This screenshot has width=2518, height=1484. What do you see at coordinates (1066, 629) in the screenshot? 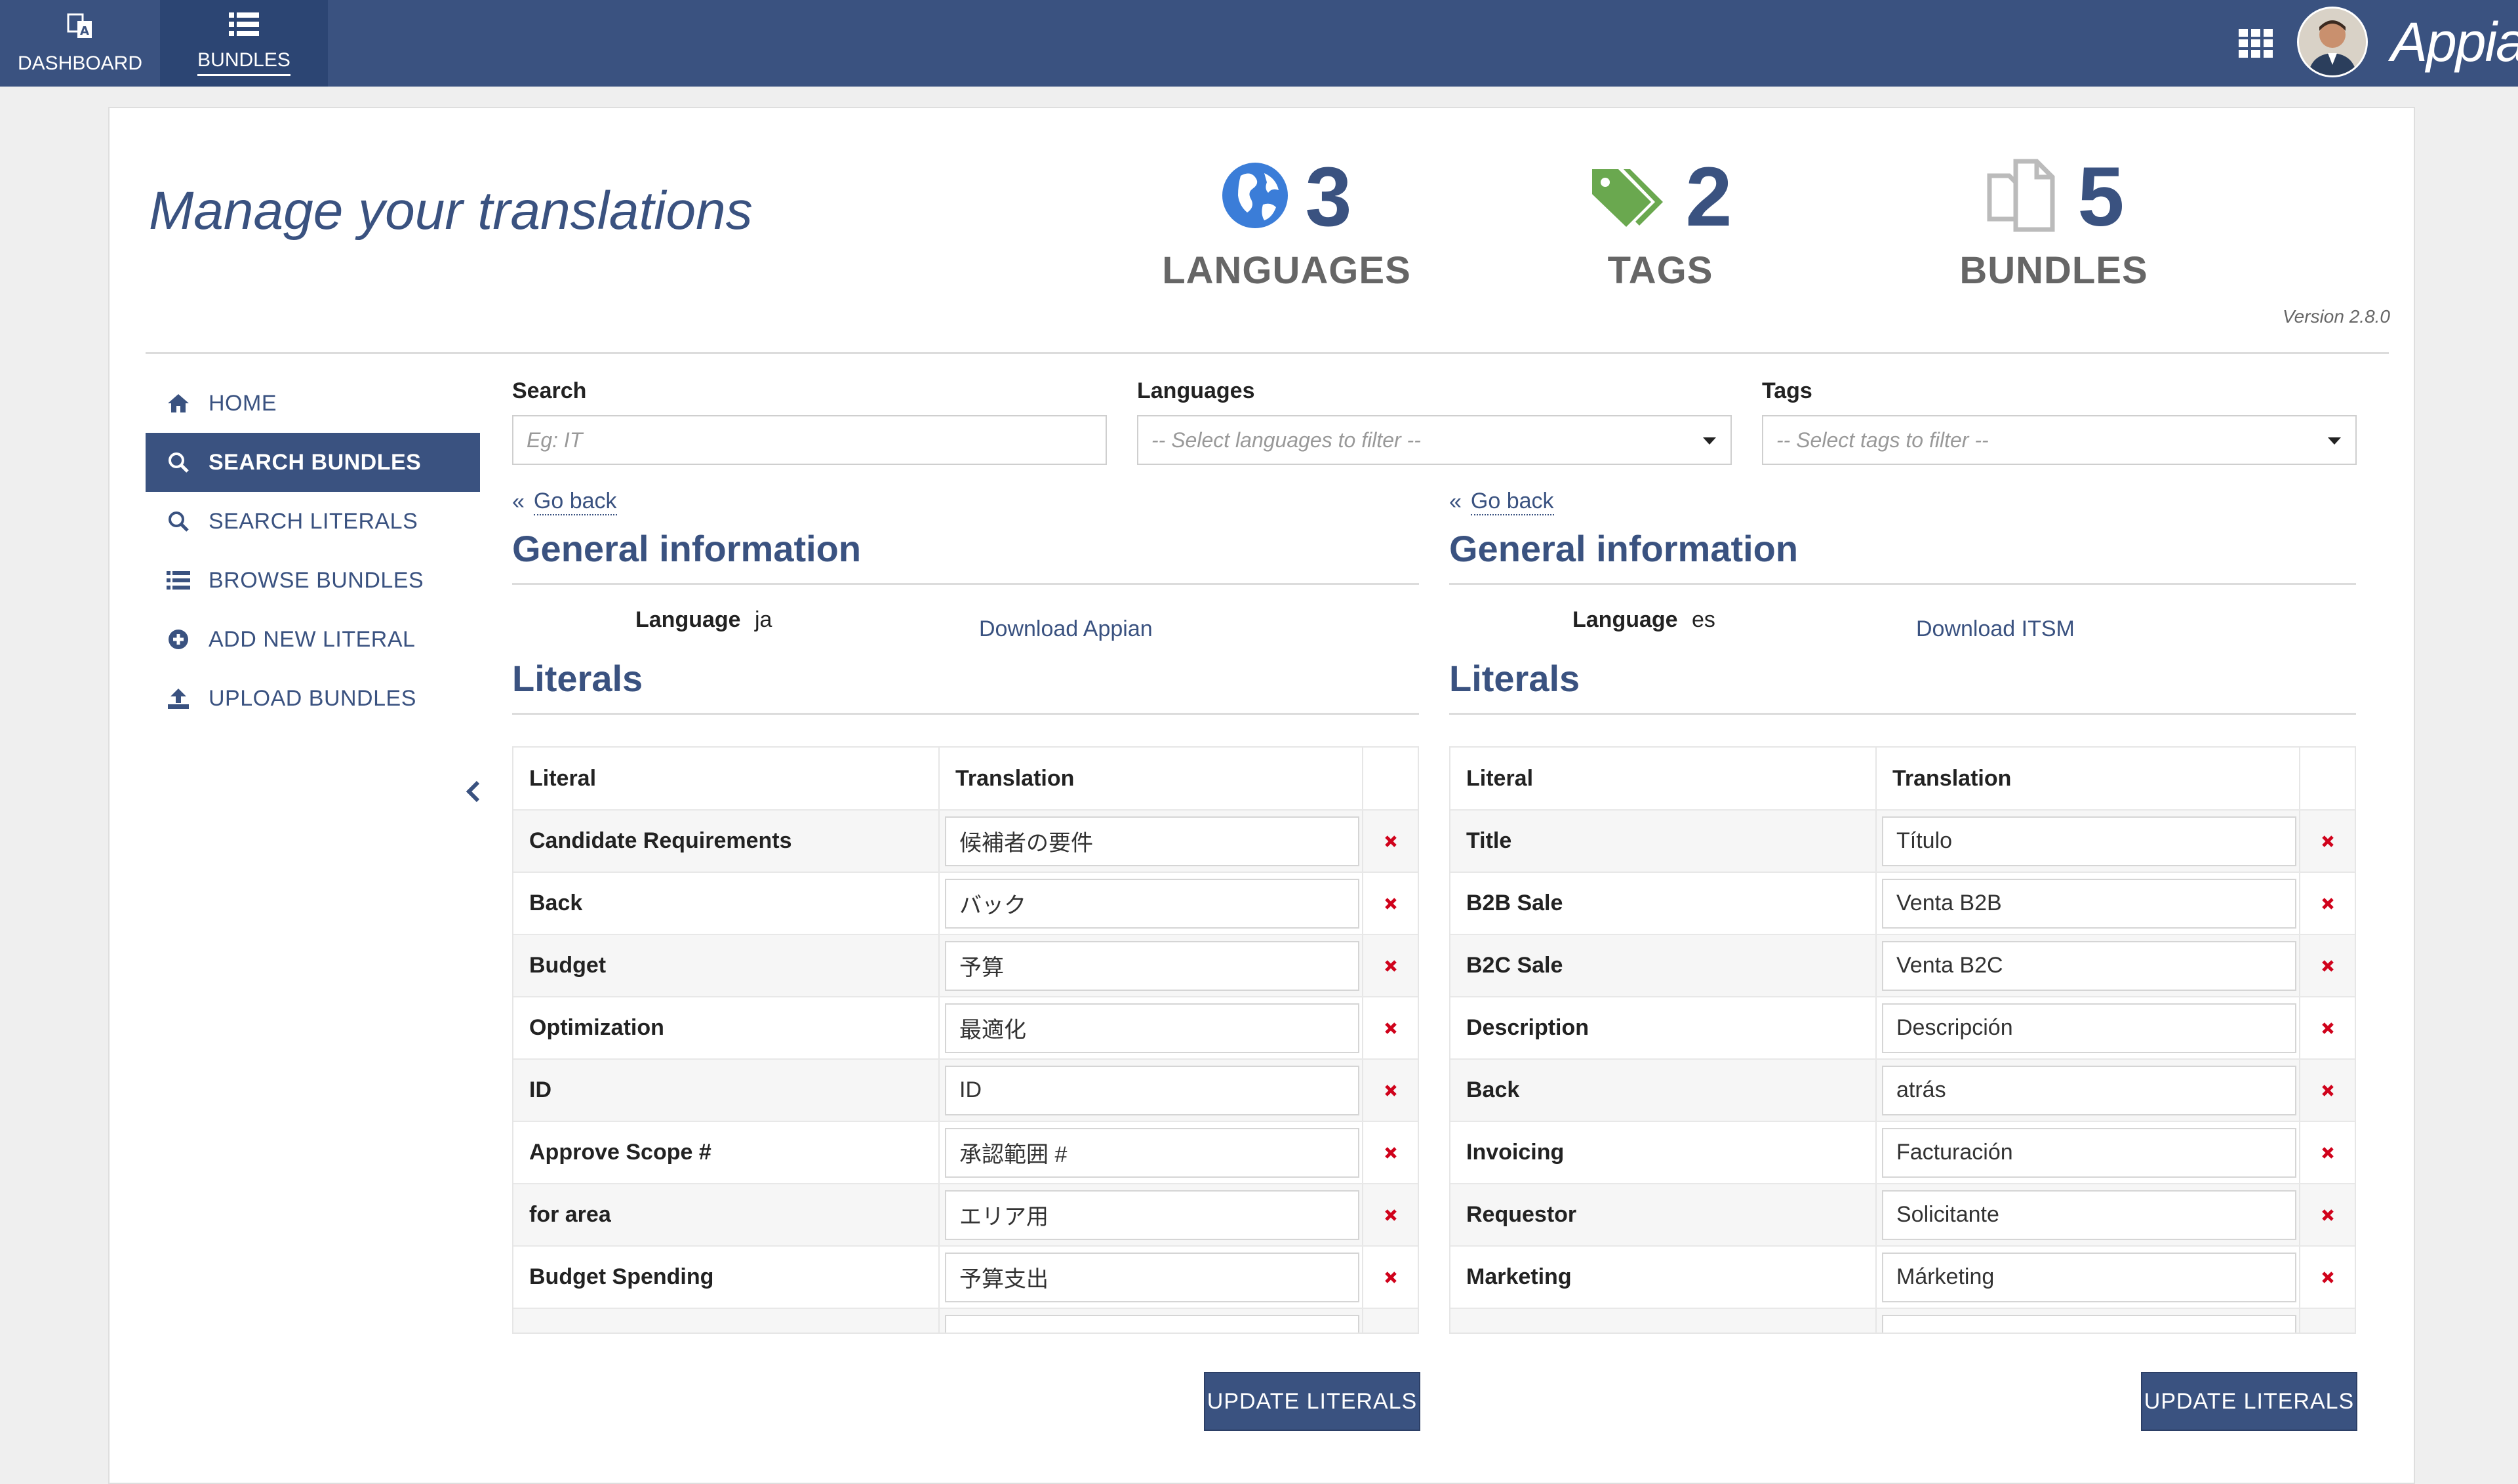
I see `download-link: Download Appian` at bounding box center [1066, 629].